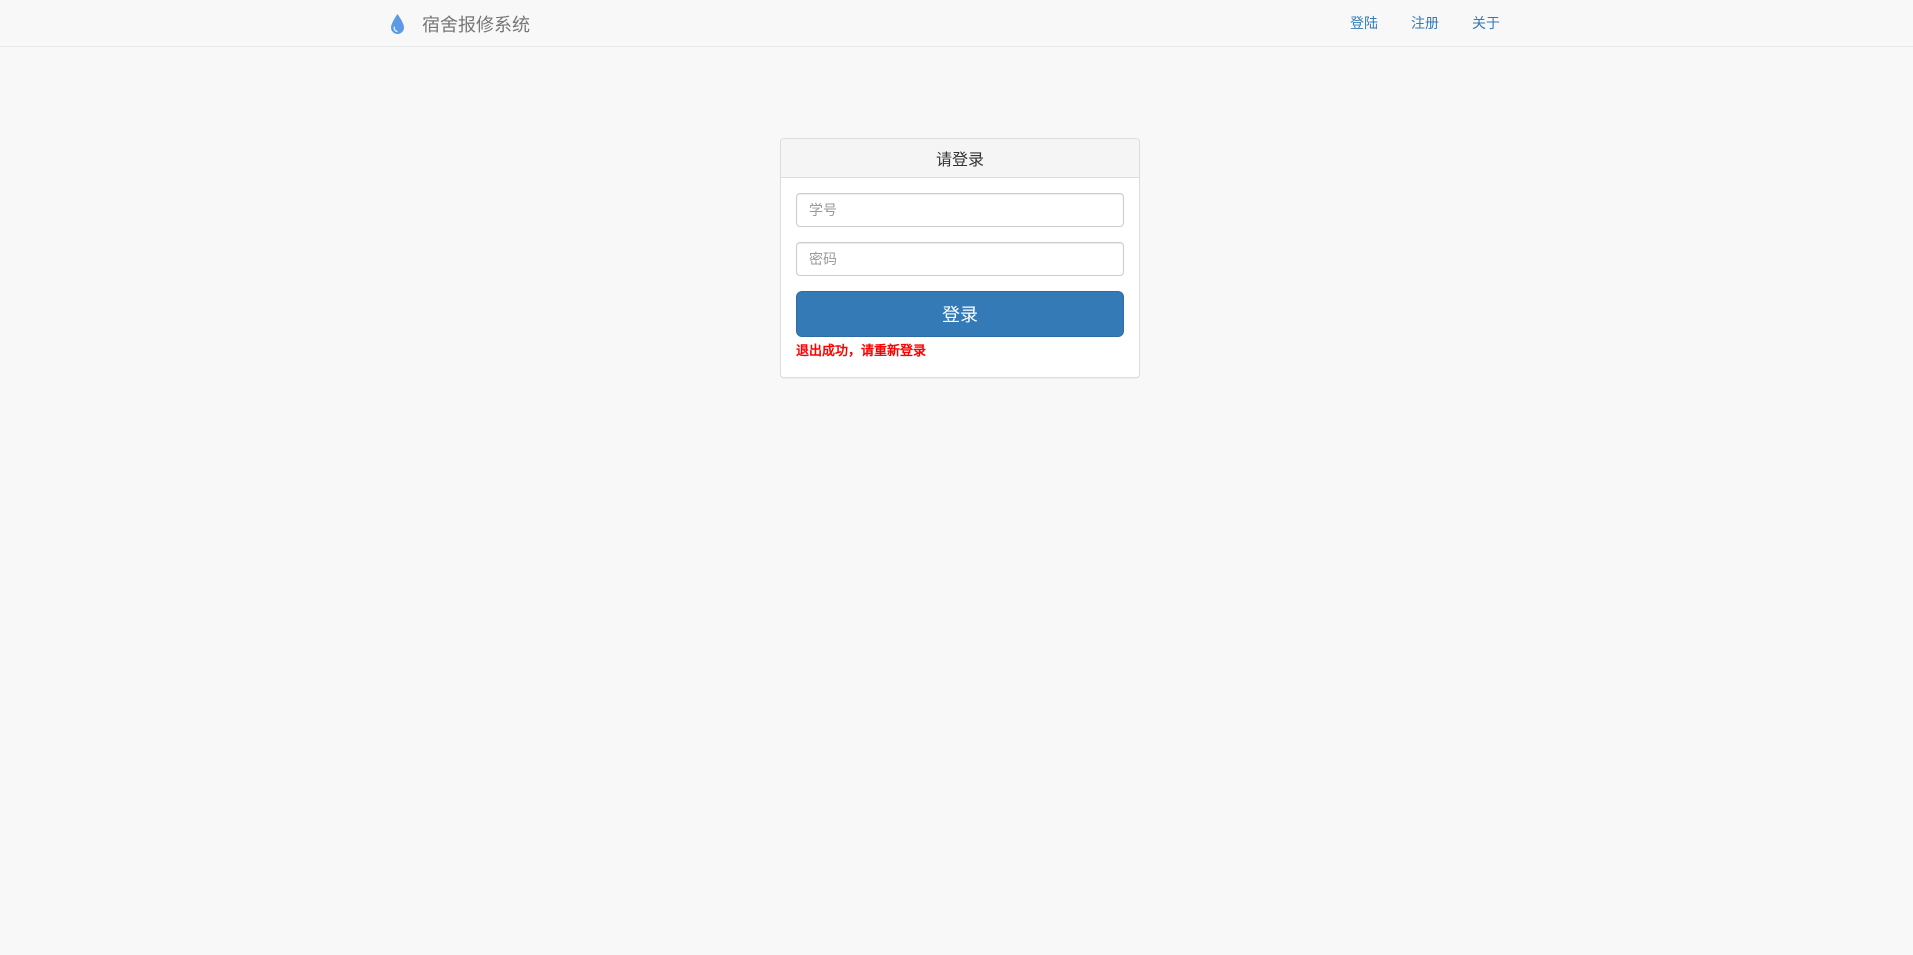  I want to click on nav-links: 登陆 注册 关于, so click(1425, 22).